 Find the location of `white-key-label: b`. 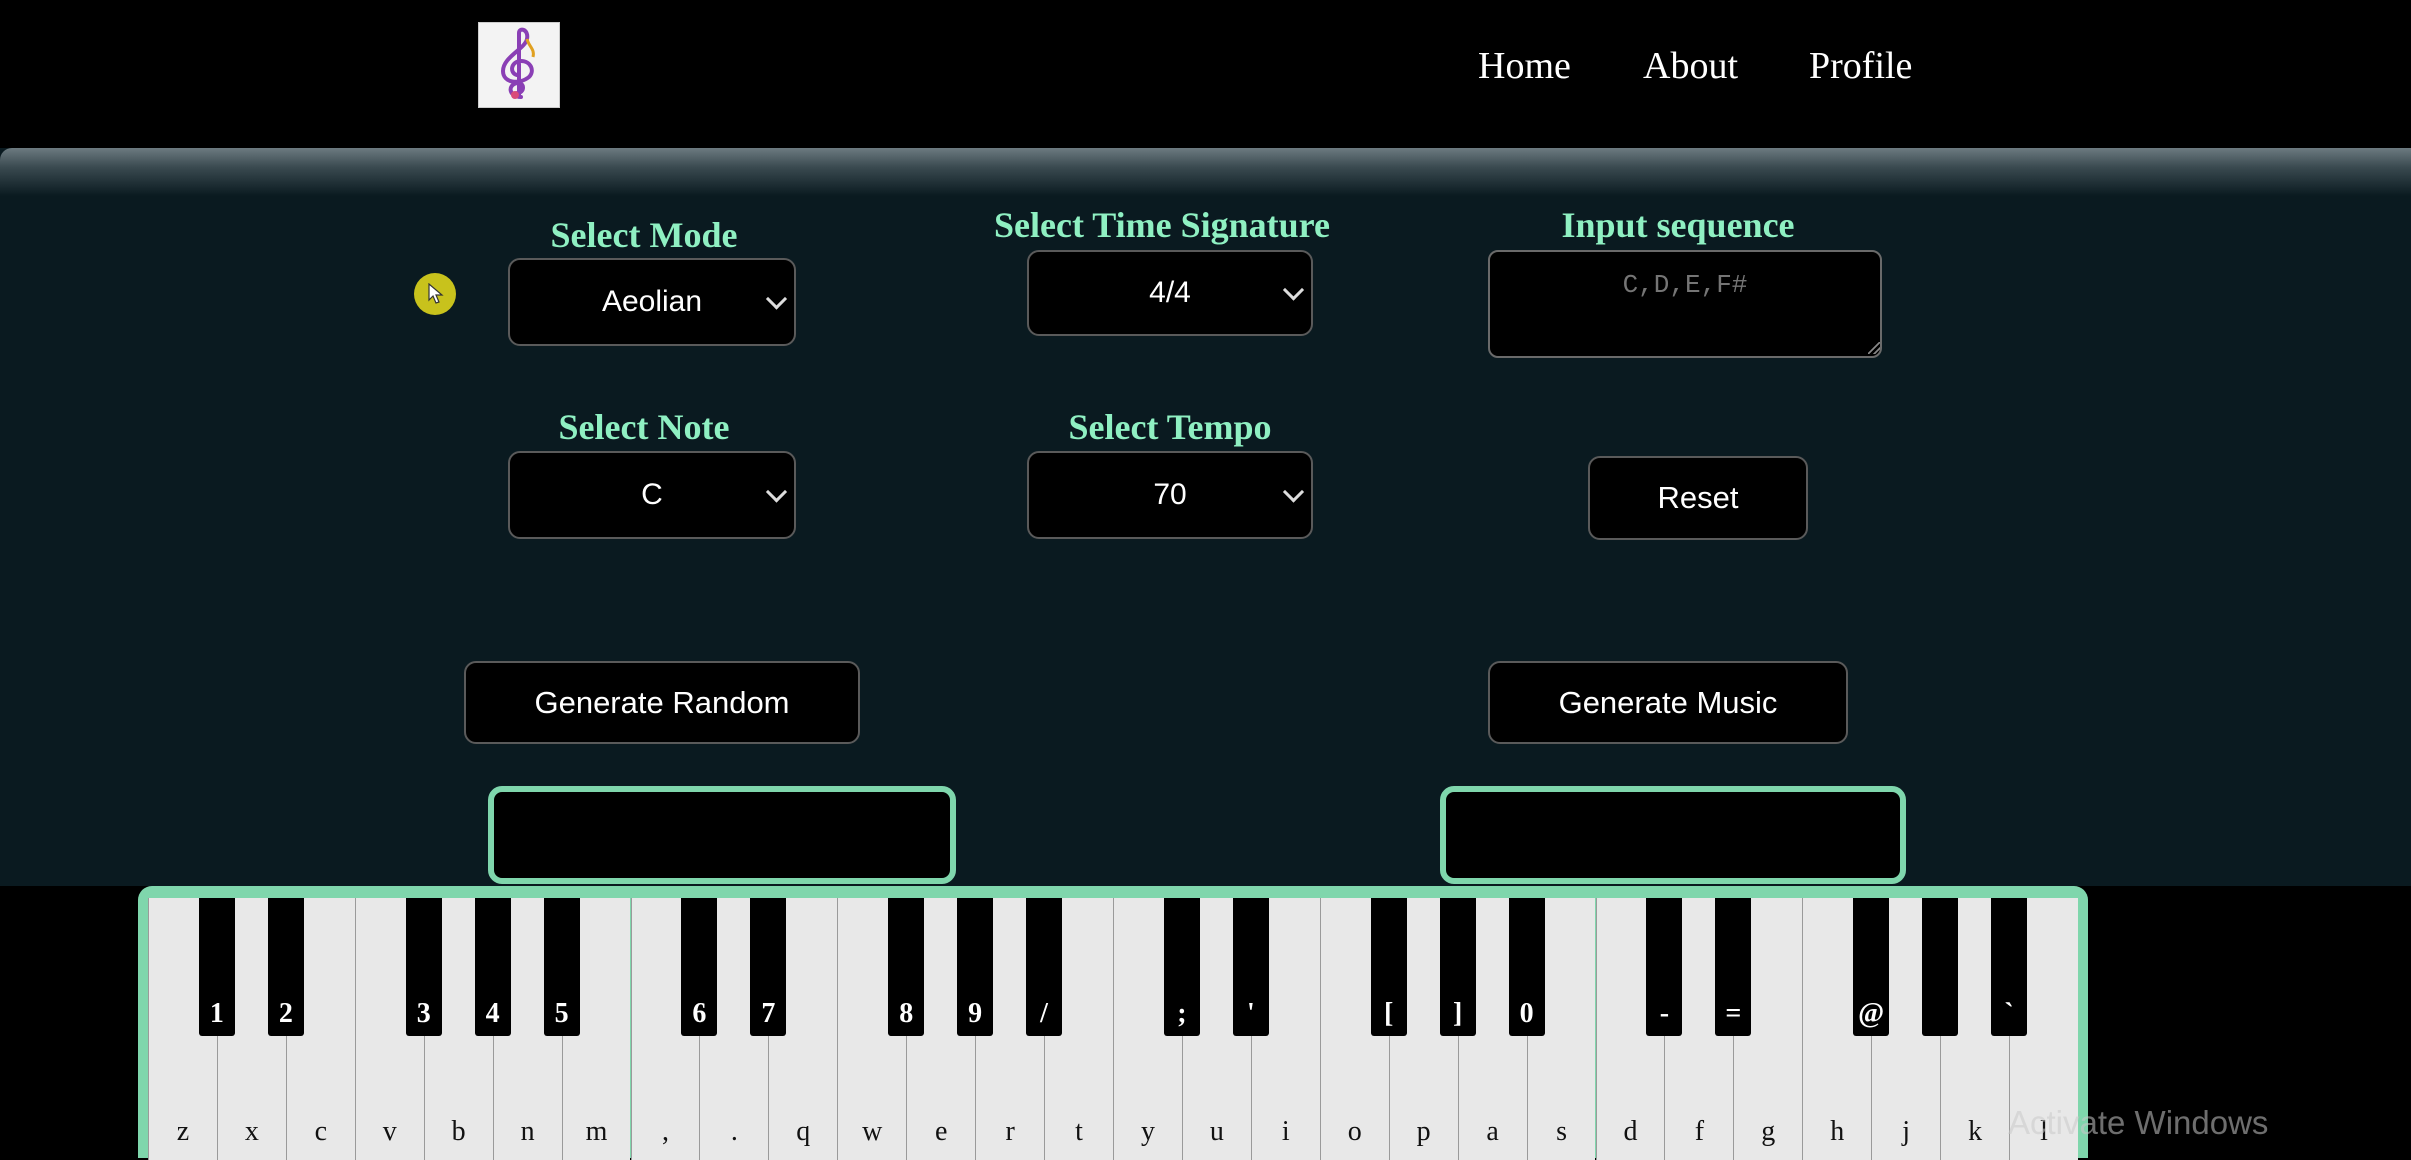

white-key-label: b is located at coordinates (458, 1131).